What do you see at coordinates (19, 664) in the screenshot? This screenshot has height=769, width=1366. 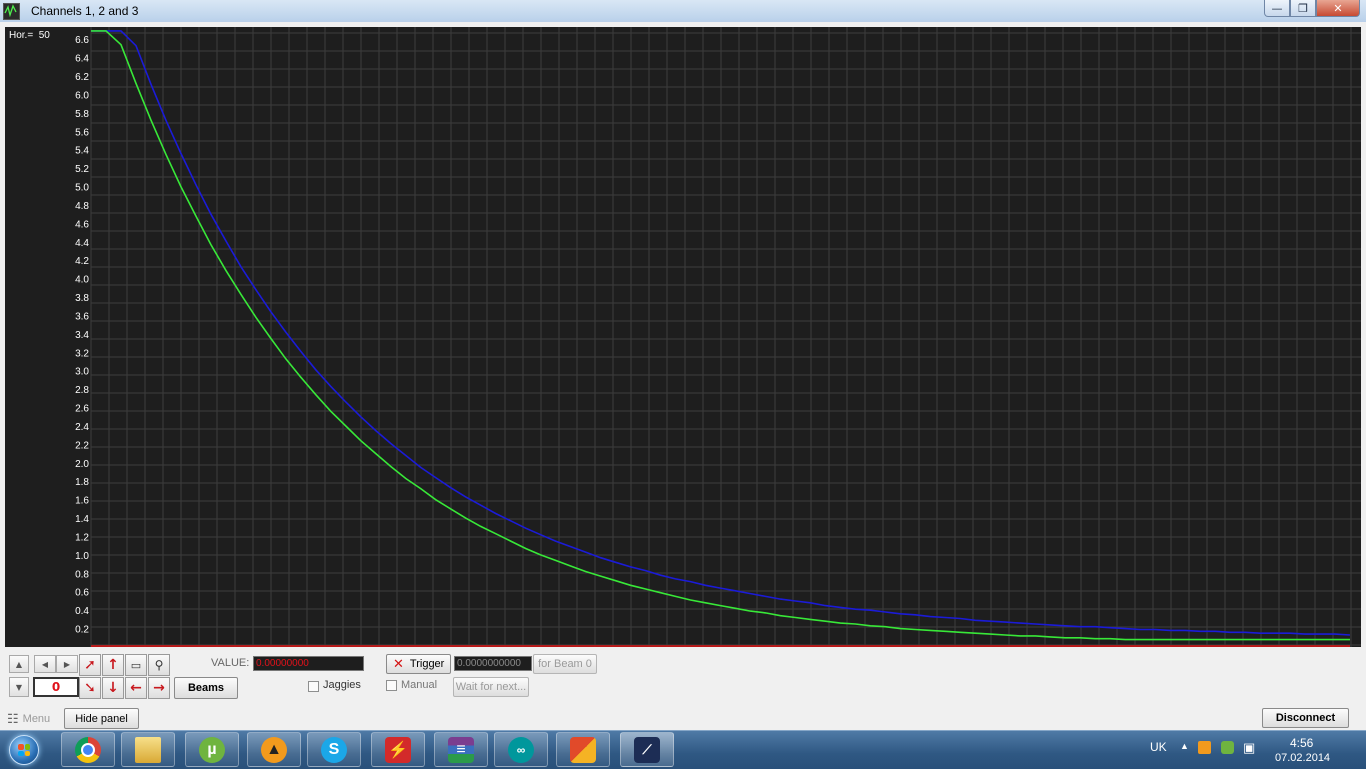 I see `scroll-up-button: ▲` at bounding box center [19, 664].